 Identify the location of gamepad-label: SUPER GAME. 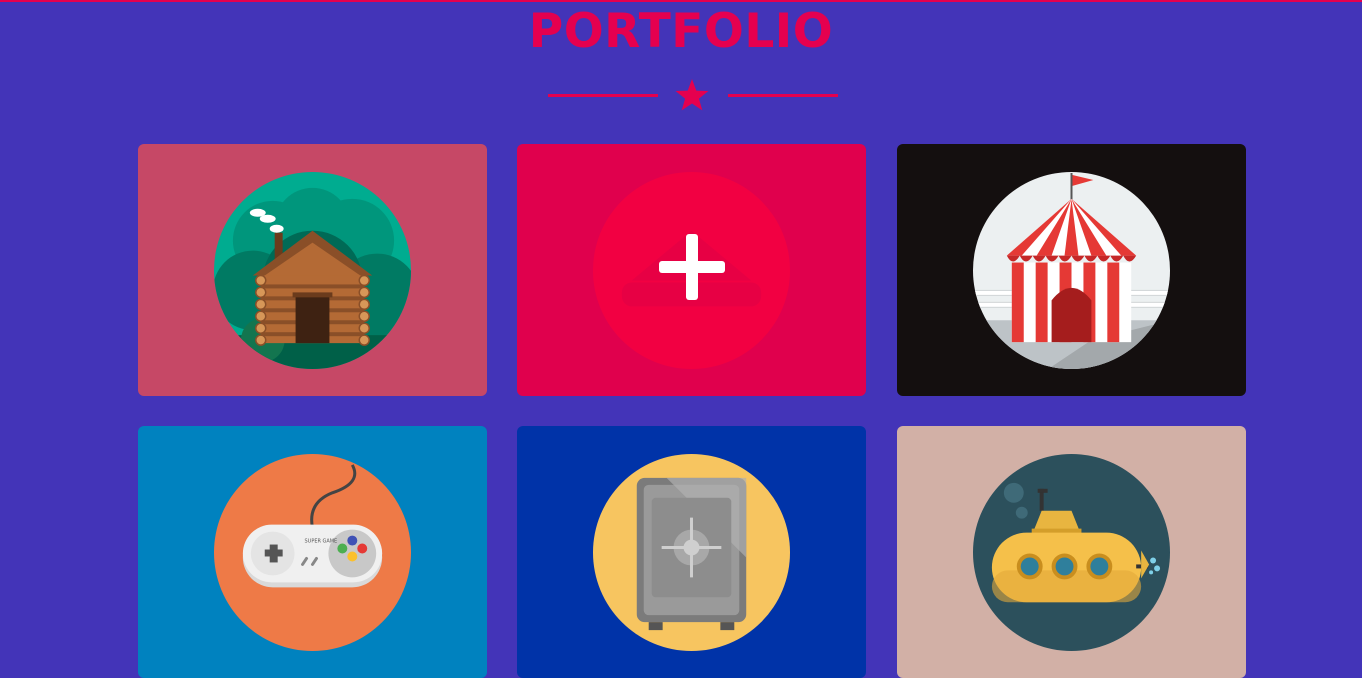
(321, 542).